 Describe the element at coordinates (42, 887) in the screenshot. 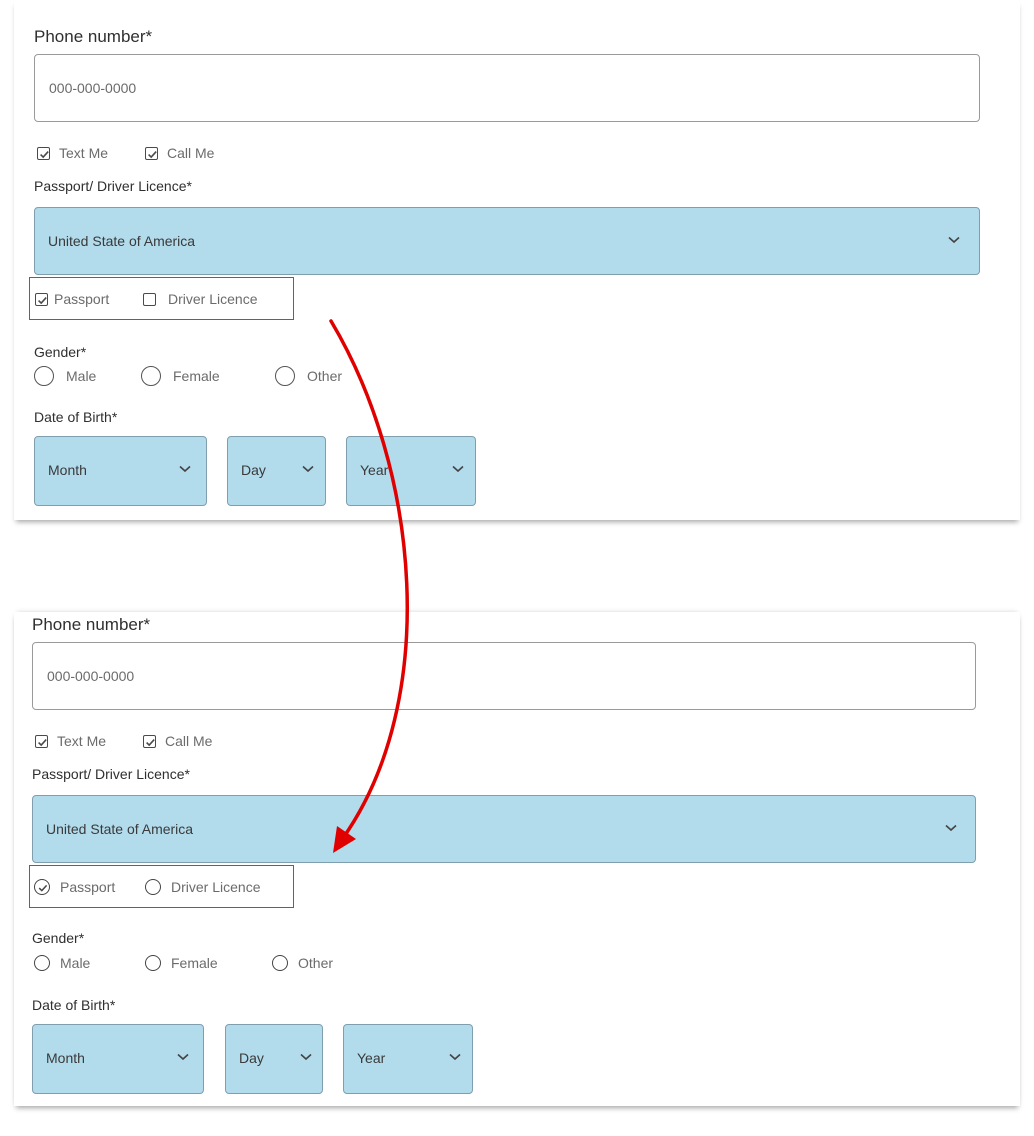

I see `radio-checked-icon` at that location.